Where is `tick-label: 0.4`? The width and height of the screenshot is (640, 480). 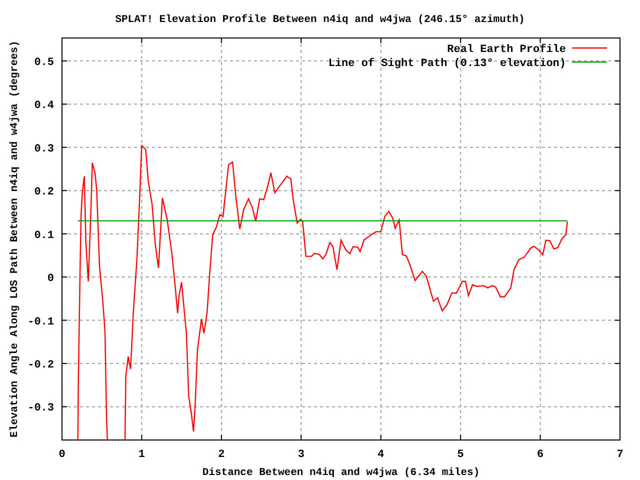
tick-label: 0.4 is located at coordinates (44, 106).